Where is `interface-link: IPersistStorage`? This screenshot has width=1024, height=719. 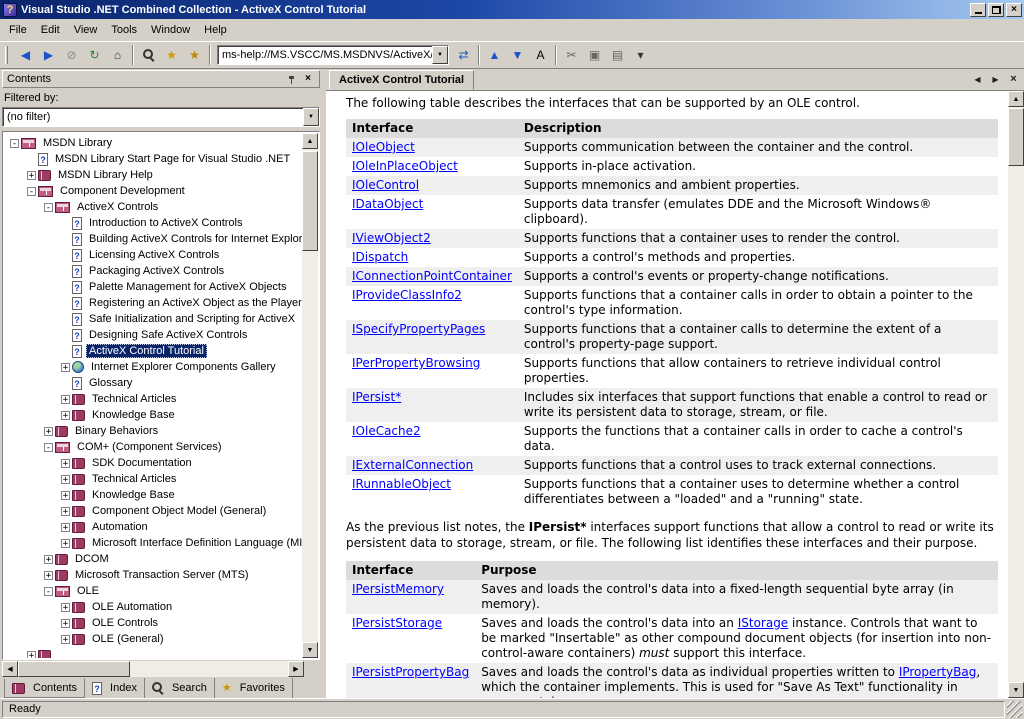 interface-link: IPersistStorage is located at coordinates (397, 623).